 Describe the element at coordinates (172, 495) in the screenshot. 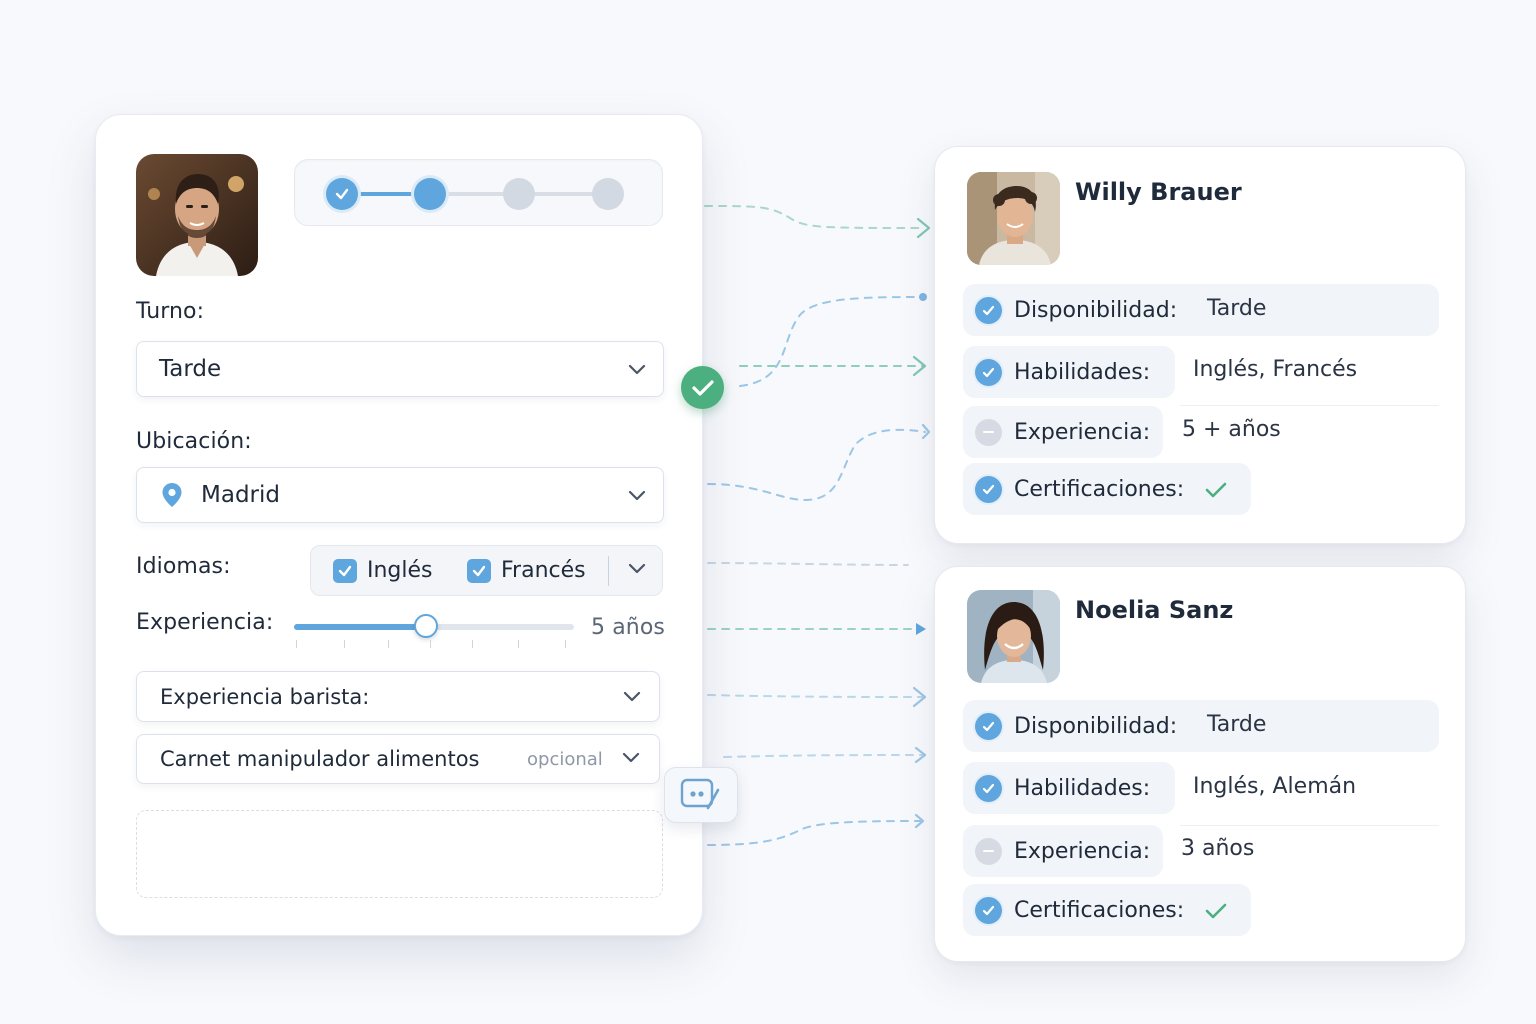

I see `location-pin-icon` at that location.